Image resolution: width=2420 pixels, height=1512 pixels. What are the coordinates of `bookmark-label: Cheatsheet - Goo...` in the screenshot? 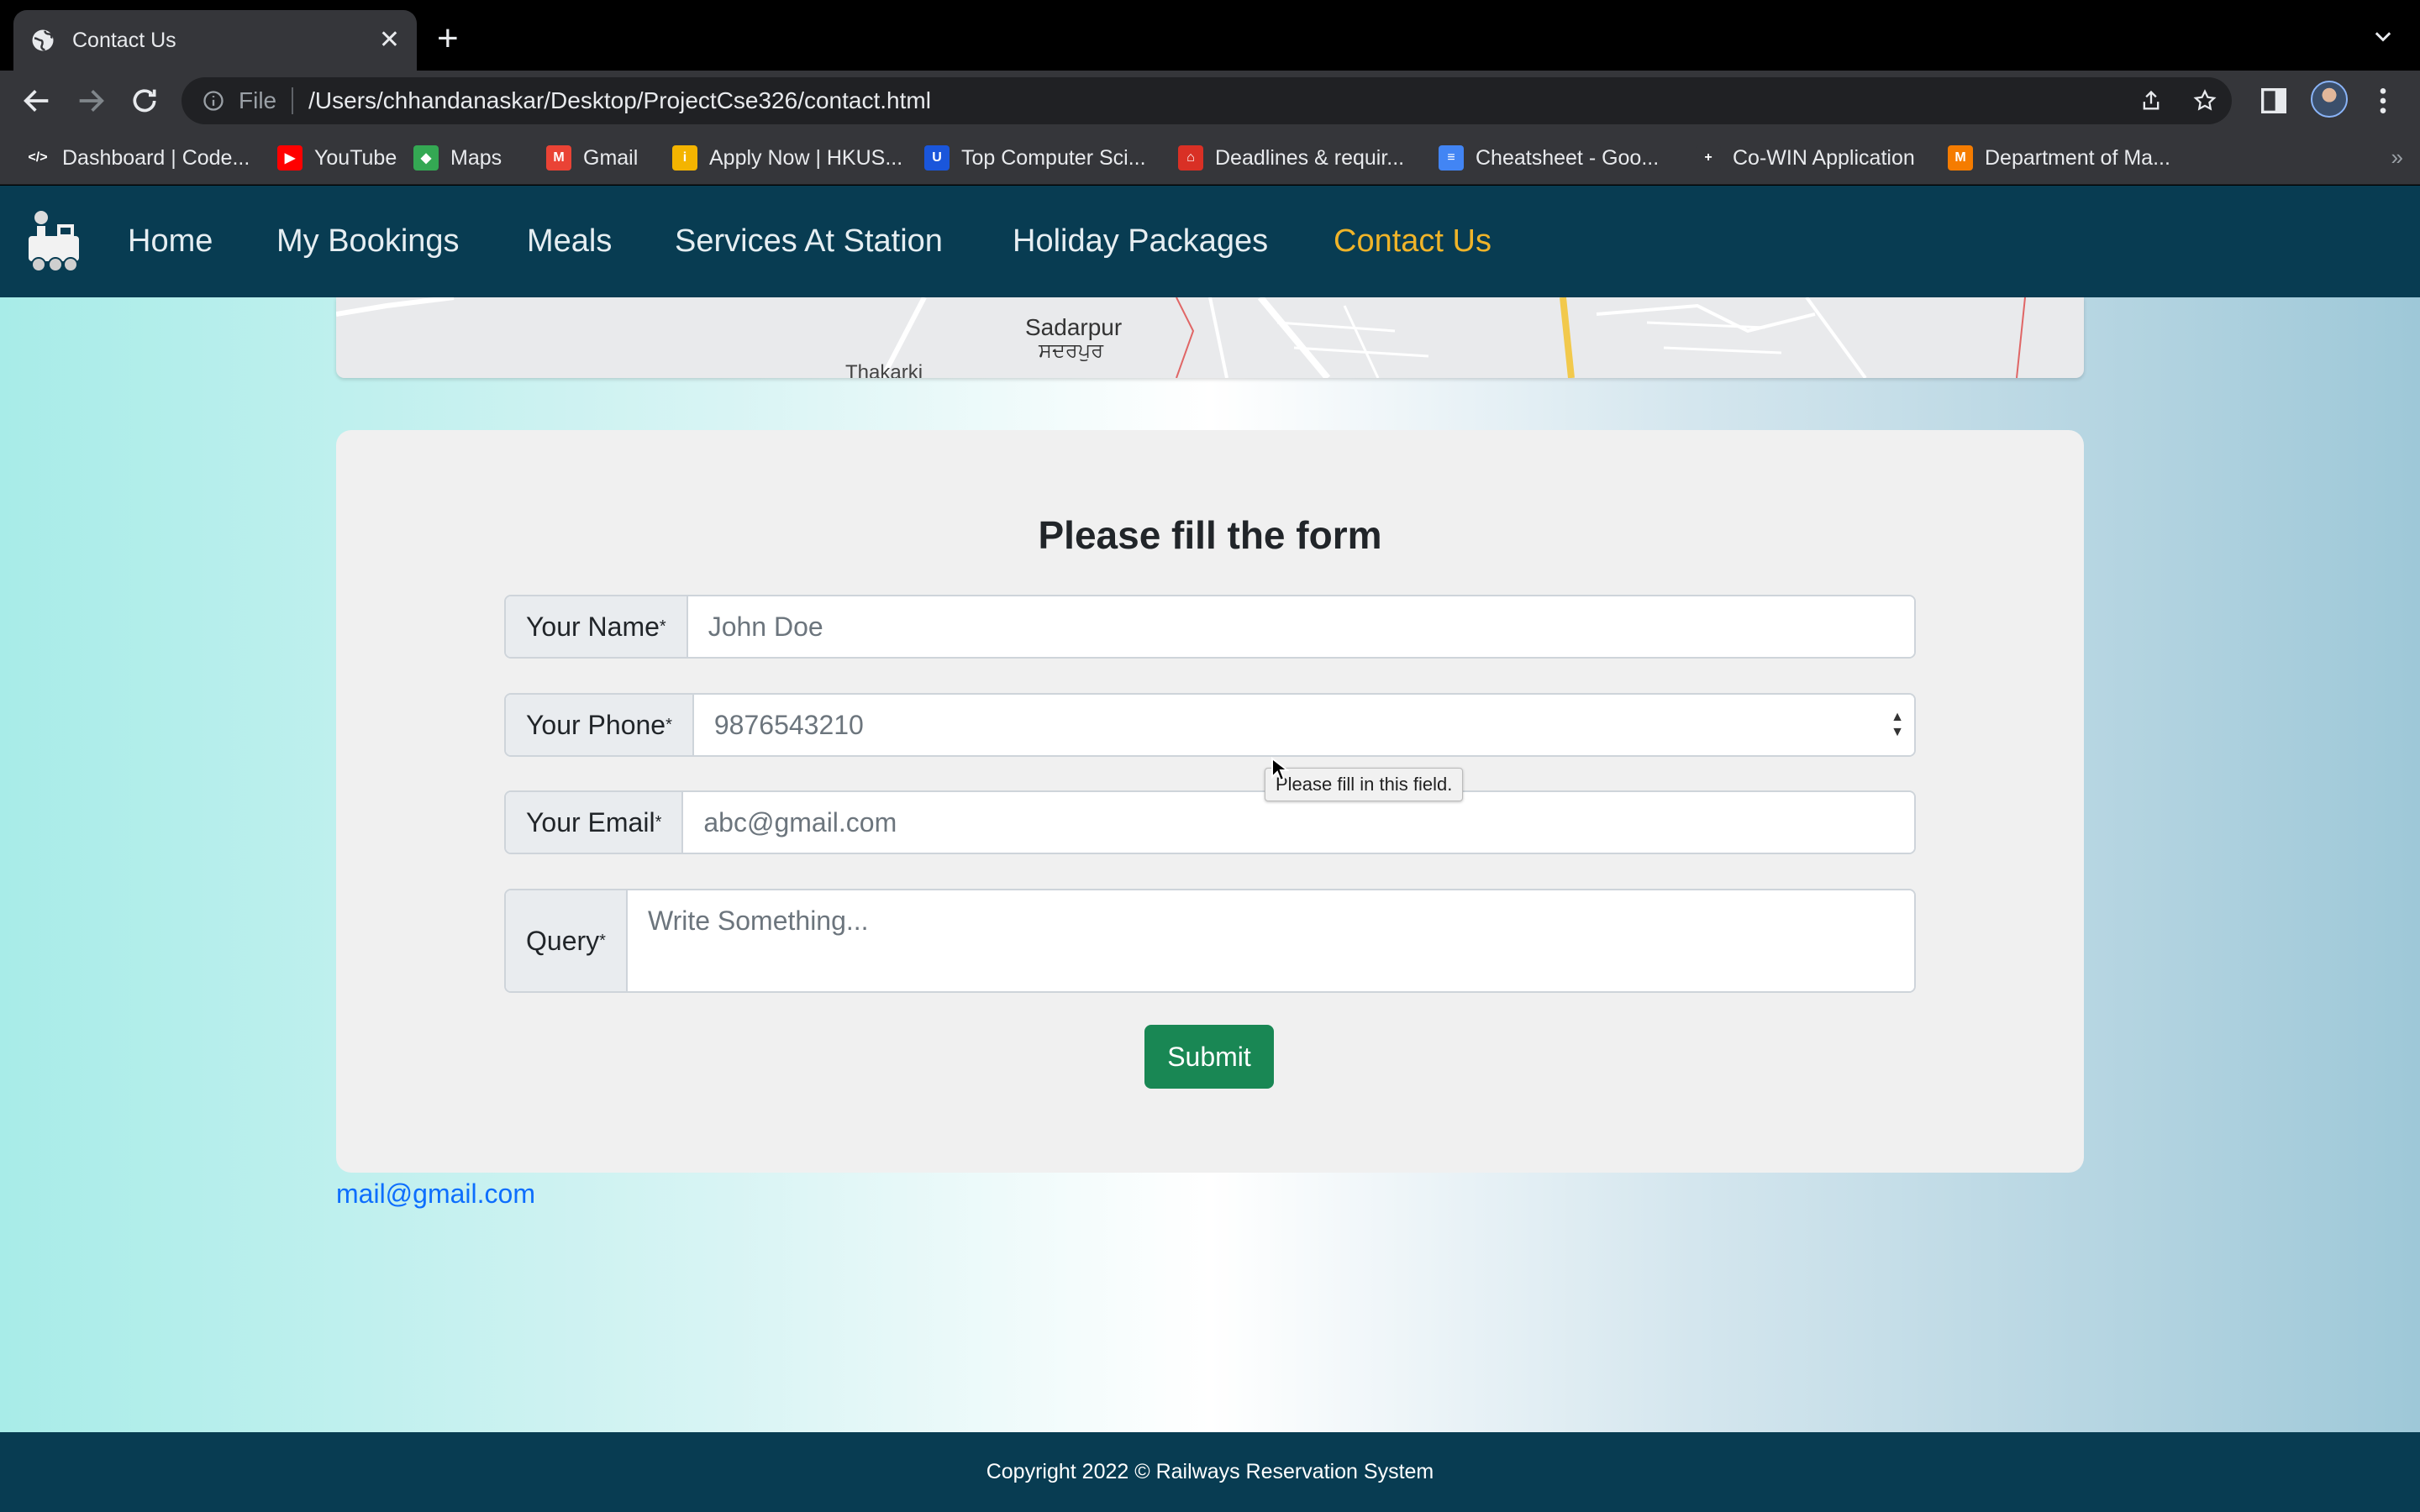 It's located at (1568, 157).